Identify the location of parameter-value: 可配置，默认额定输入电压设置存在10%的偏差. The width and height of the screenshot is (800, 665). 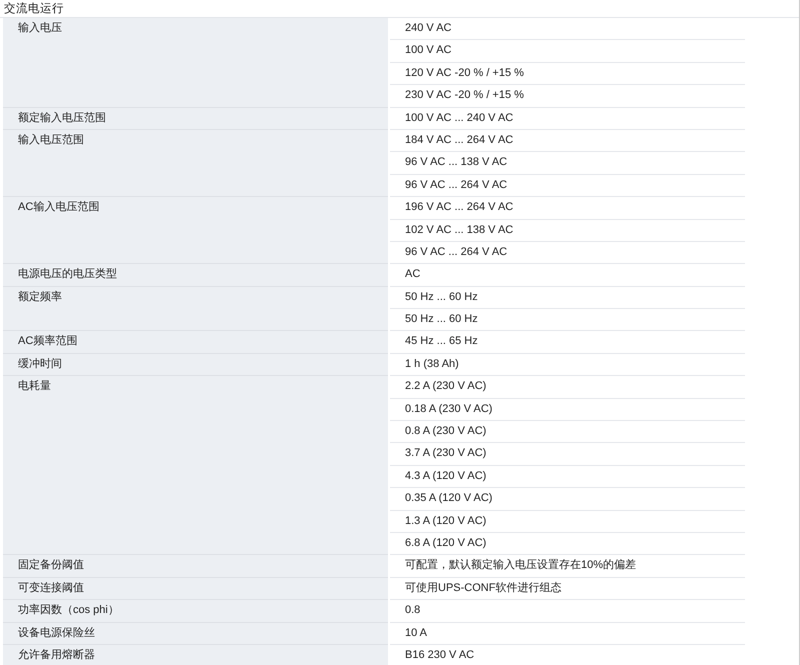
(567, 566).